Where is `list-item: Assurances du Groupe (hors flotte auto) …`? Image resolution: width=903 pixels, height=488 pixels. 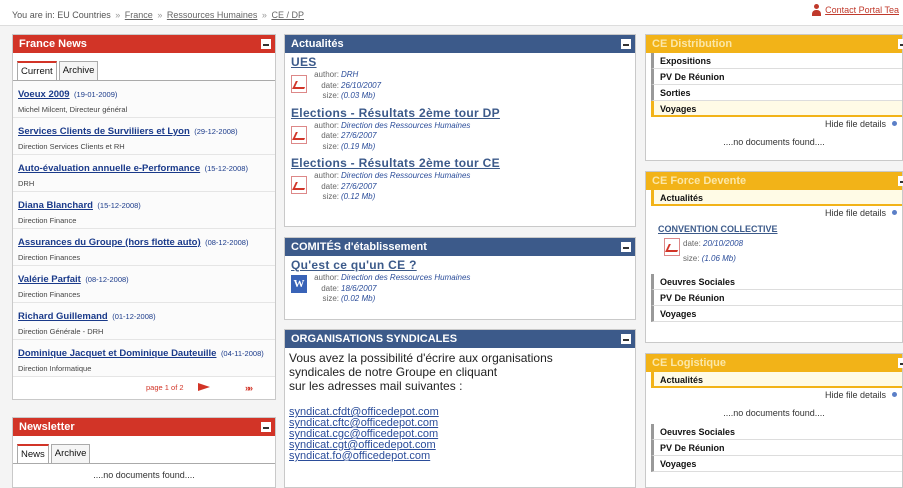 list-item: Assurances du Groupe (hors flotte auto) … is located at coordinates (144, 247).